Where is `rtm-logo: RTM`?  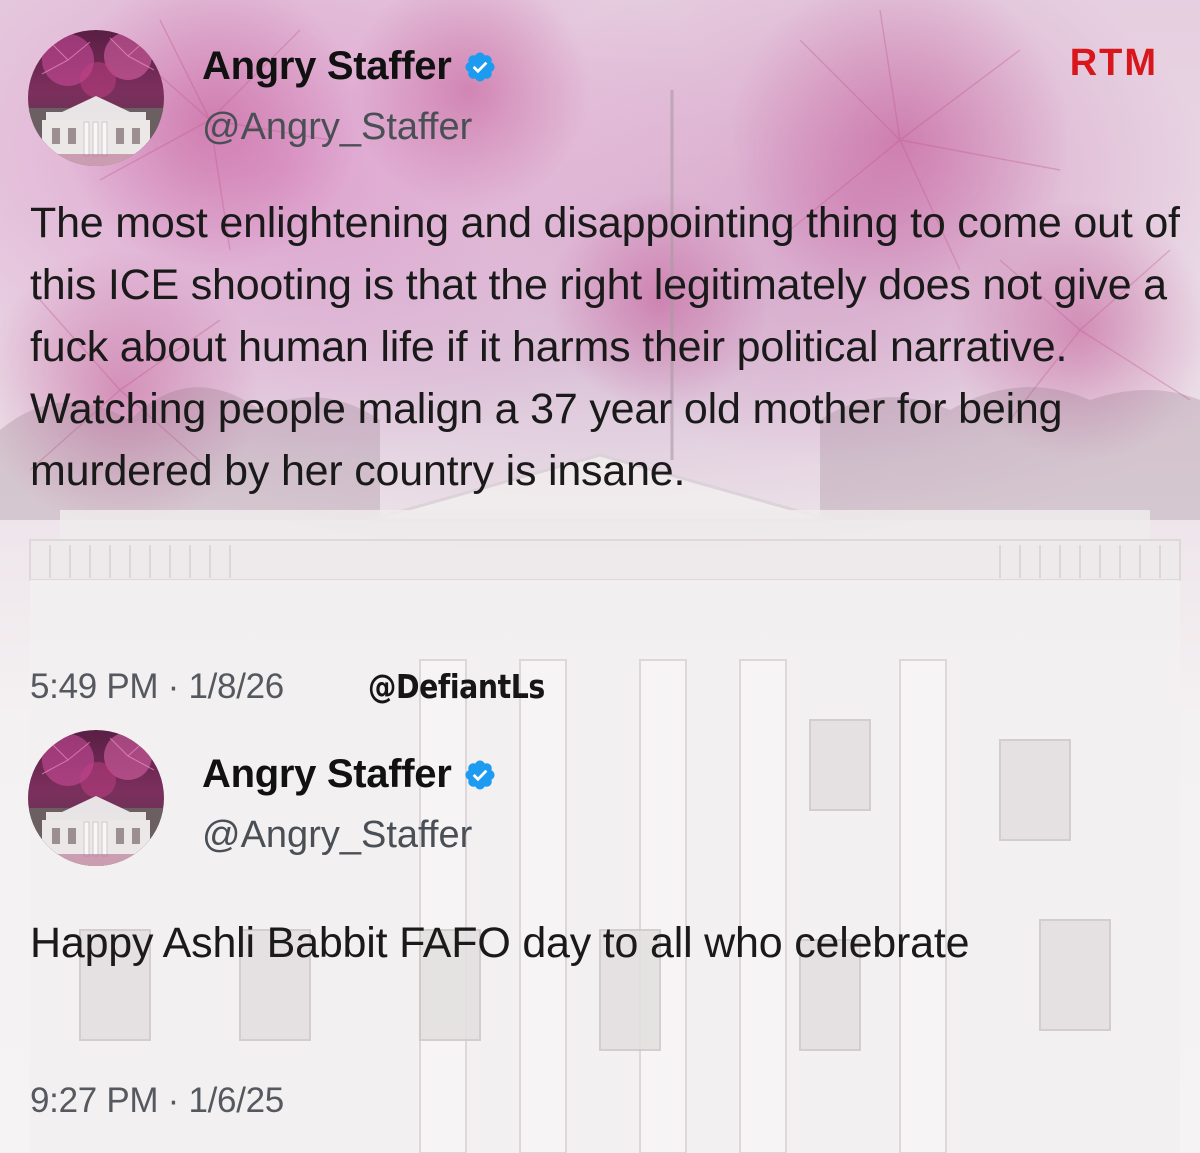
rtm-logo: RTM is located at coordinates (1113, 63).